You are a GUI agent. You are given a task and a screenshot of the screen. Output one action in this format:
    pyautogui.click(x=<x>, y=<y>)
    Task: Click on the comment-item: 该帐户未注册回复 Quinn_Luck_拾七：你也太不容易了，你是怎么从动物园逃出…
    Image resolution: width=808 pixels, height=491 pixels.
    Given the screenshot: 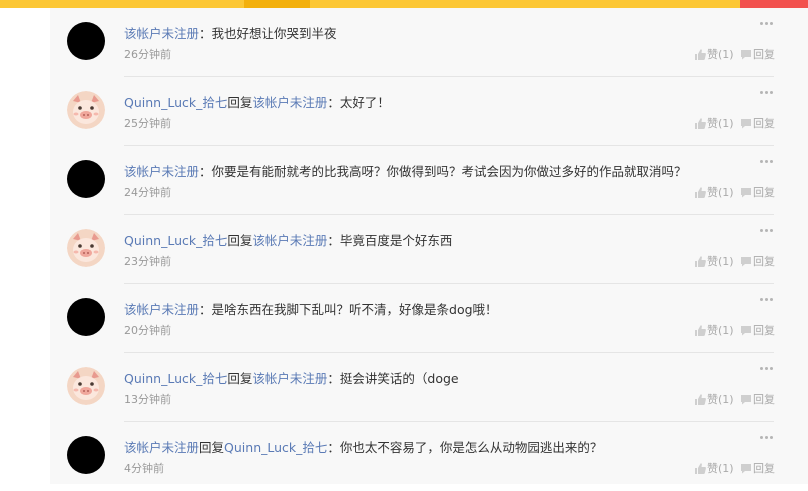 What is the action you would take?
    pyautogui.click(x=429, y=456)
    